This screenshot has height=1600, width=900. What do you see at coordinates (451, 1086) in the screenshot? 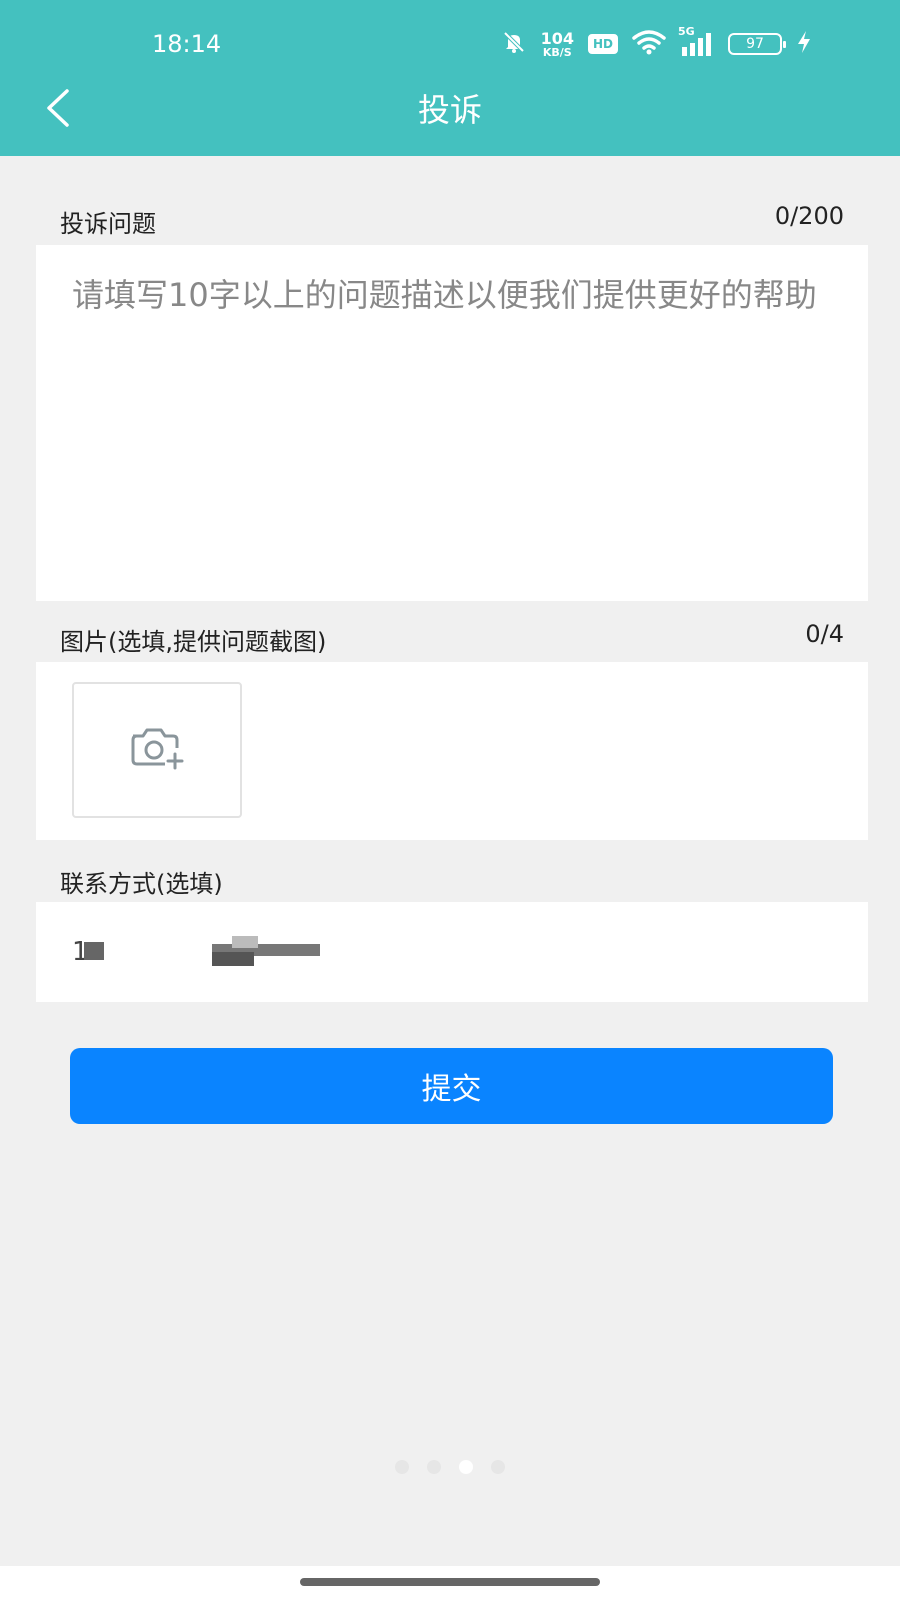
I see `submit-button: 提交` at bounding box center [451, 1086].